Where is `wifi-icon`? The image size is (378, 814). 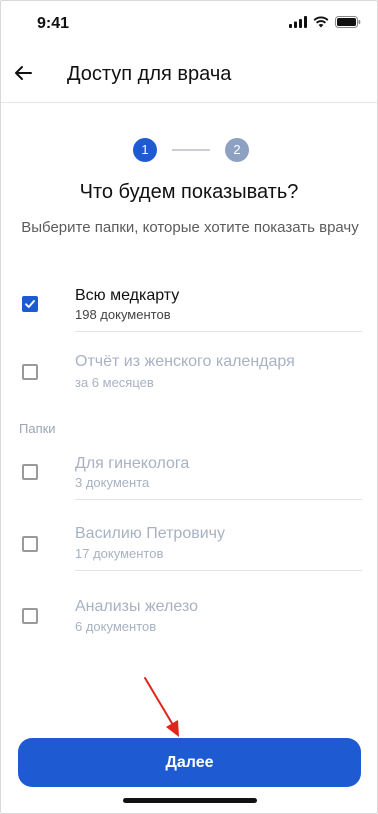 wifi-icon is located at coordinates (321, 22).